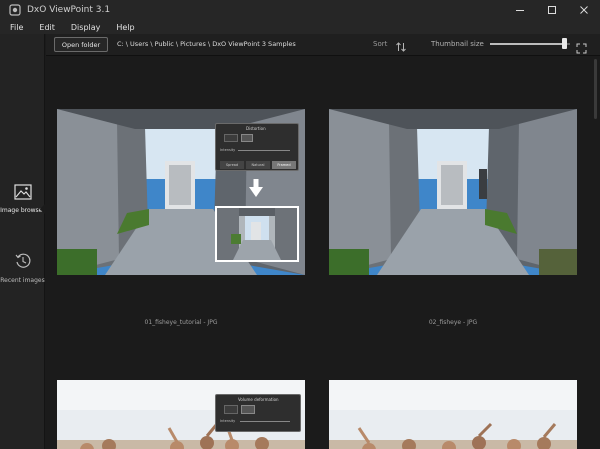  I want to click on content-scrollbar, so click(595, 253).